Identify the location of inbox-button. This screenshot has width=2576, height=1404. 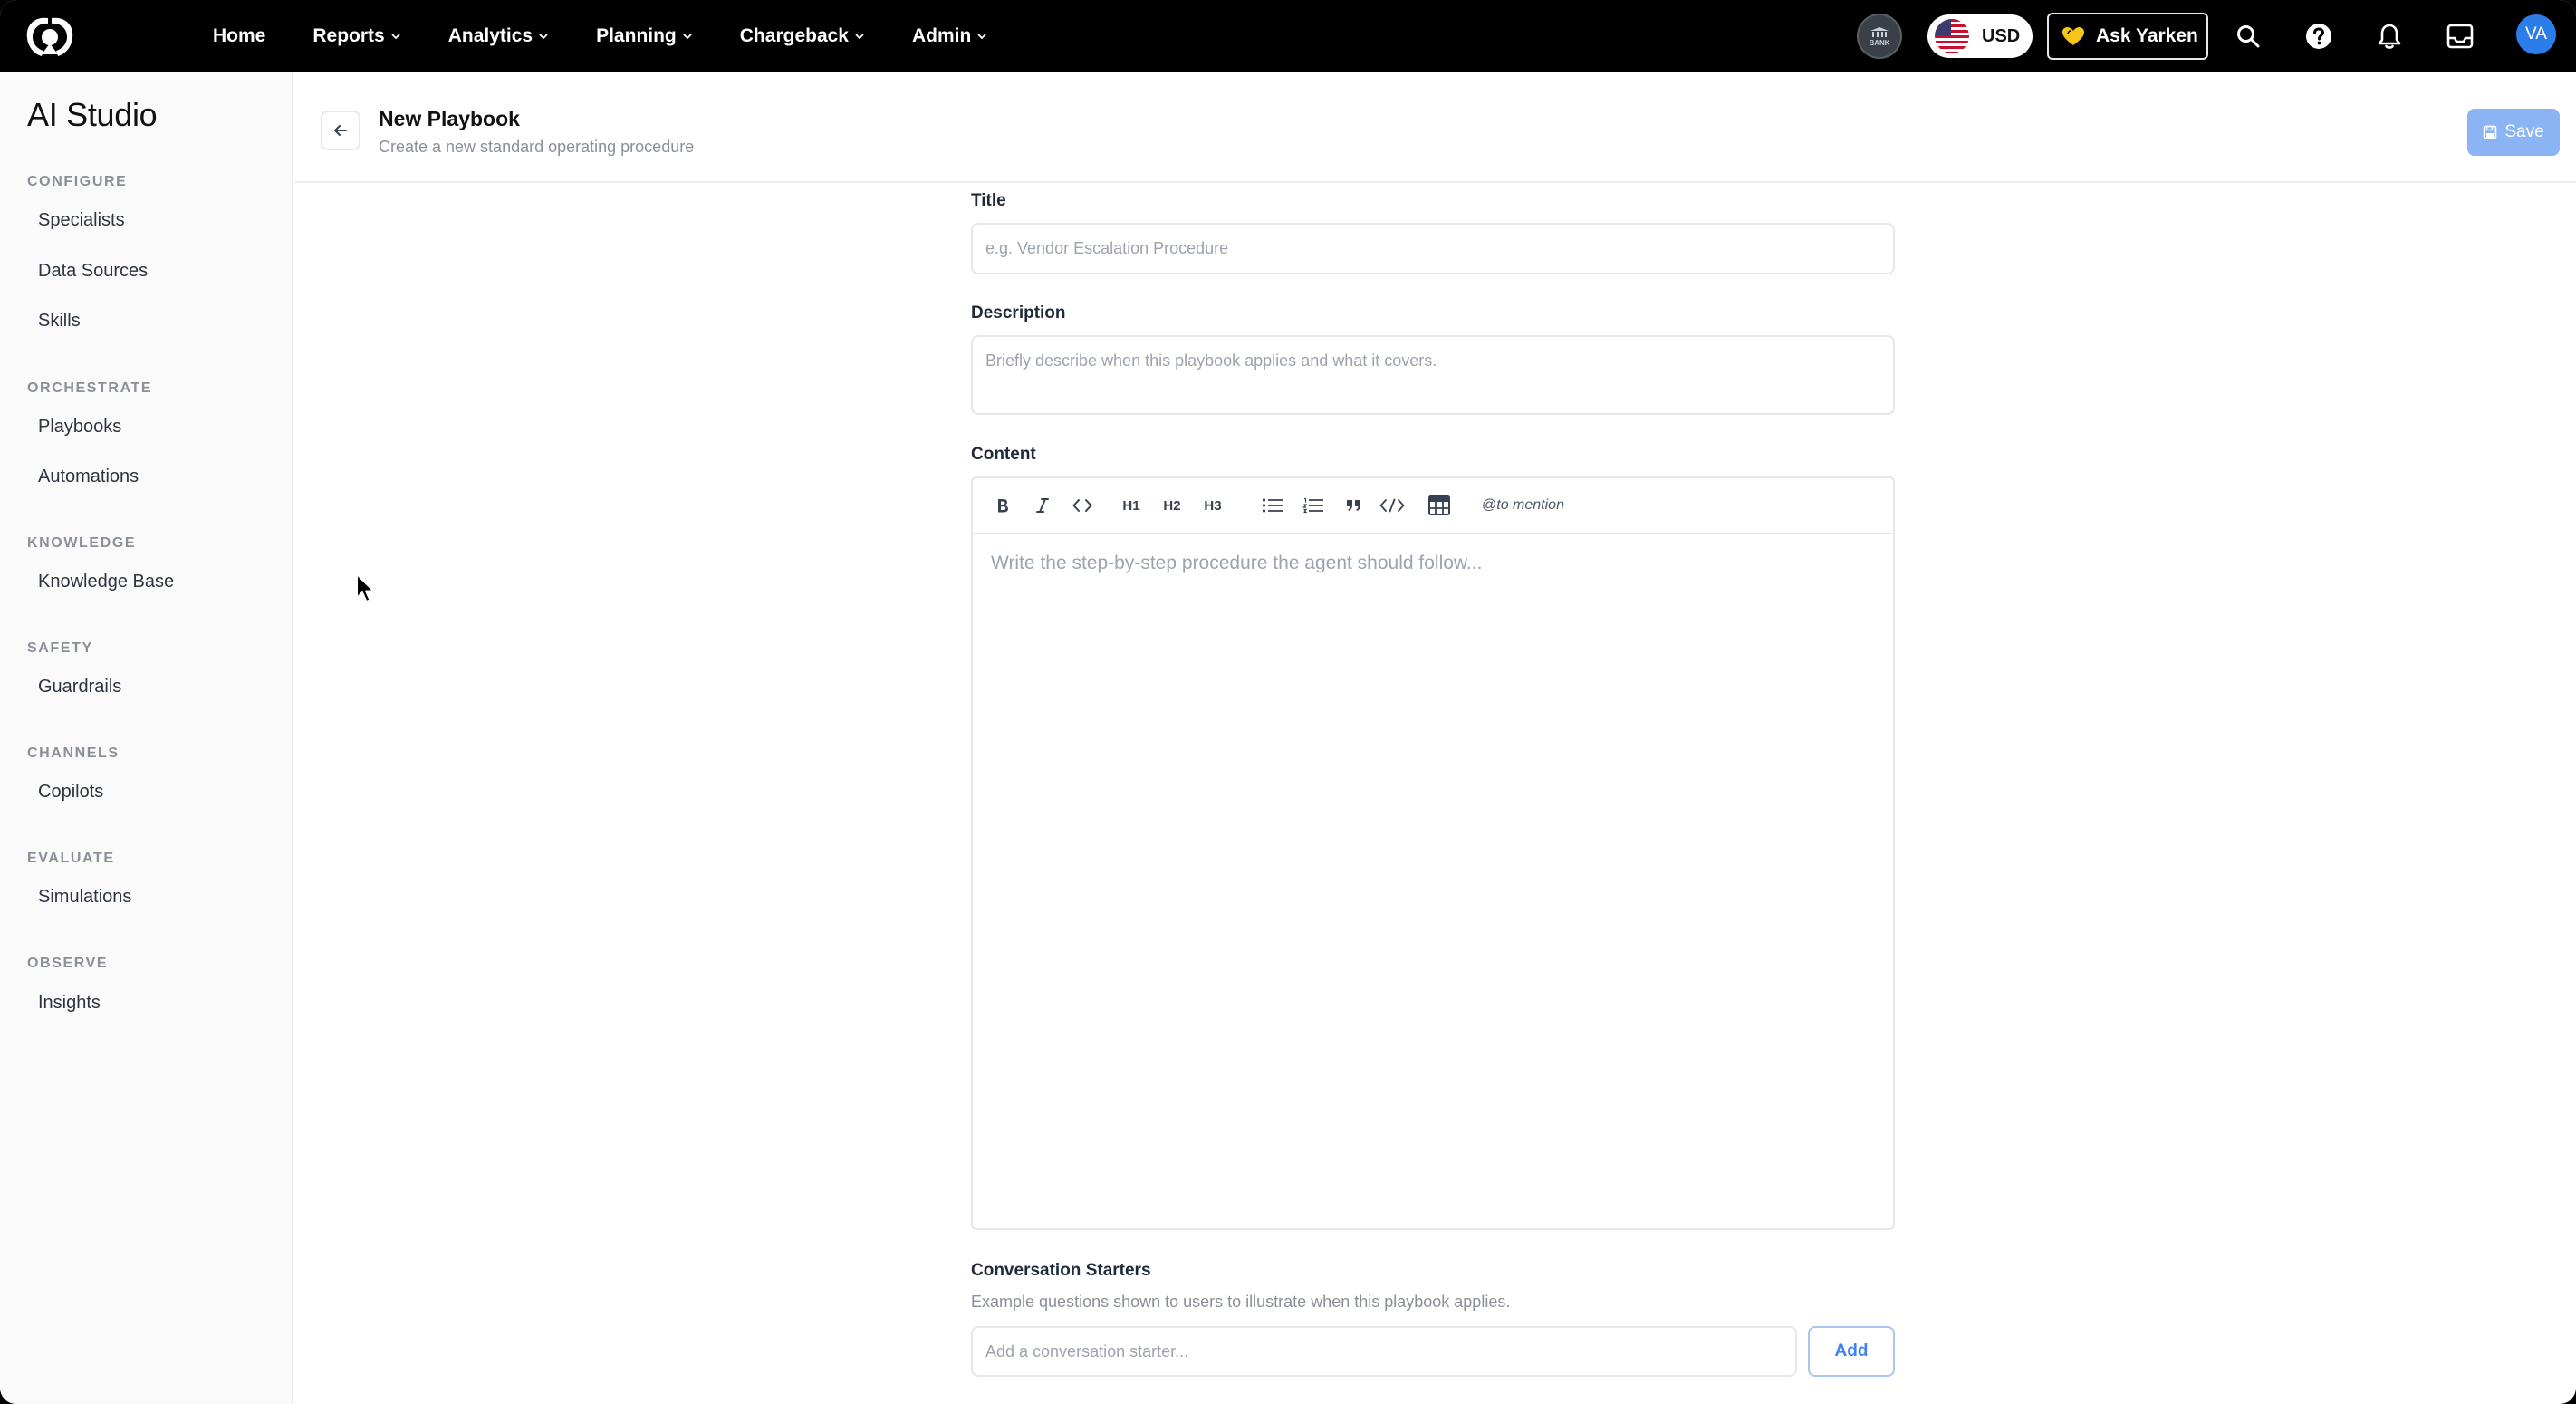
(2460, 36).